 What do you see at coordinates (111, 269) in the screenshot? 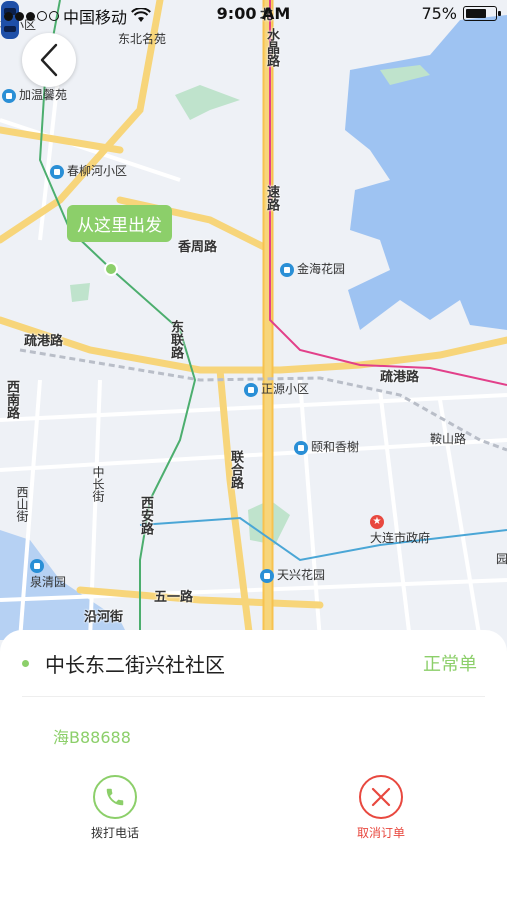
I see `start-location-marker` at bounding box center [111, 269].